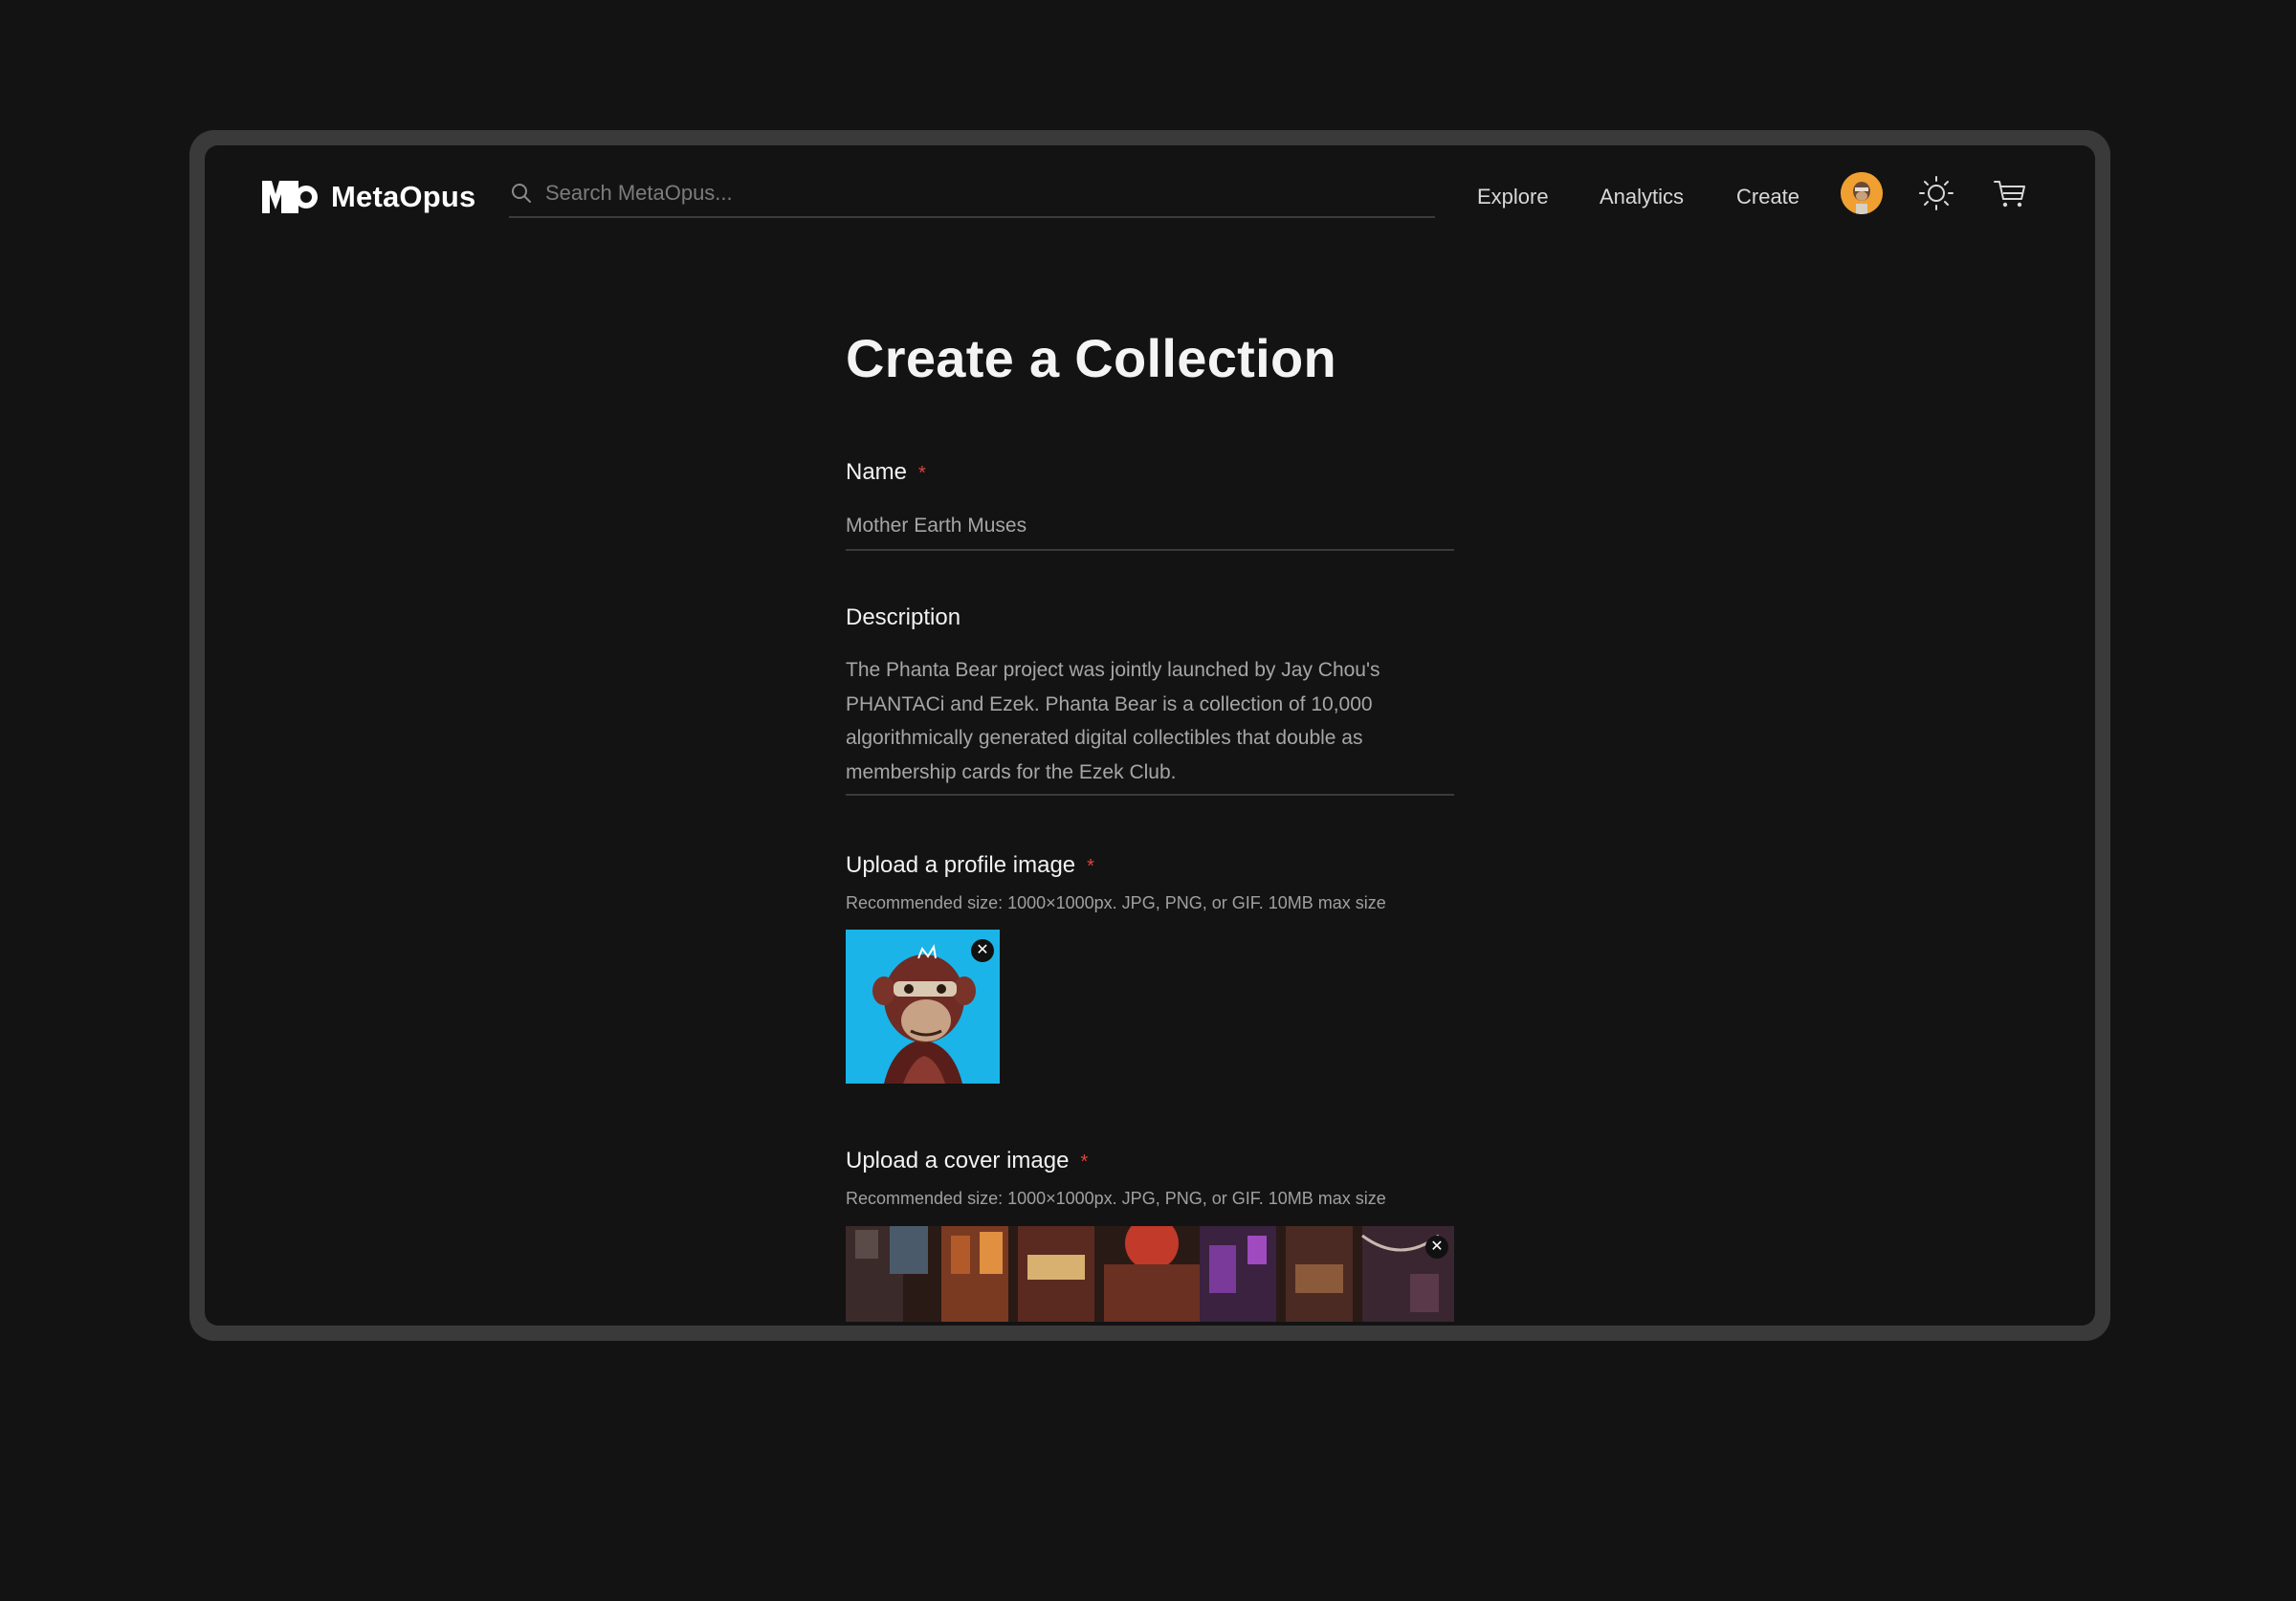  I want to click on profile-image-preview: ✕, so click(923, 1007).